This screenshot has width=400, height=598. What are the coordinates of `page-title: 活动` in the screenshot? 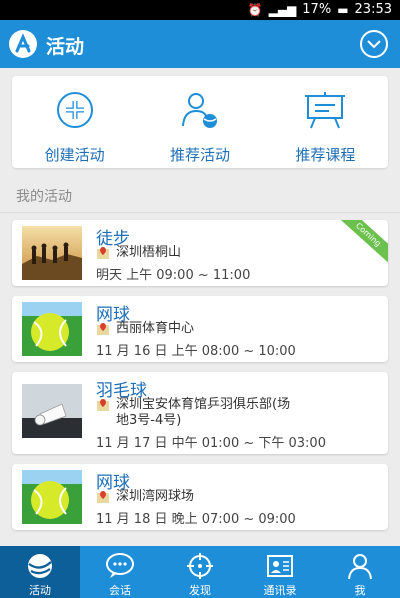 It's located at (65, 47).